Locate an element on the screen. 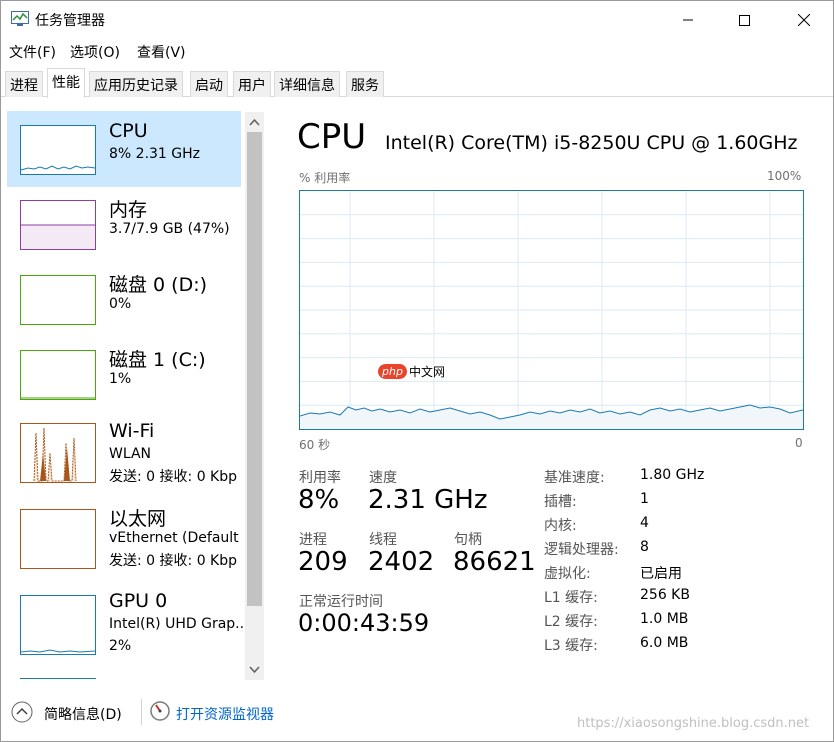 Image resolution: width=834 pixels, height=742 pixels. scroll-down-icon is located at coordinates (254, 669).